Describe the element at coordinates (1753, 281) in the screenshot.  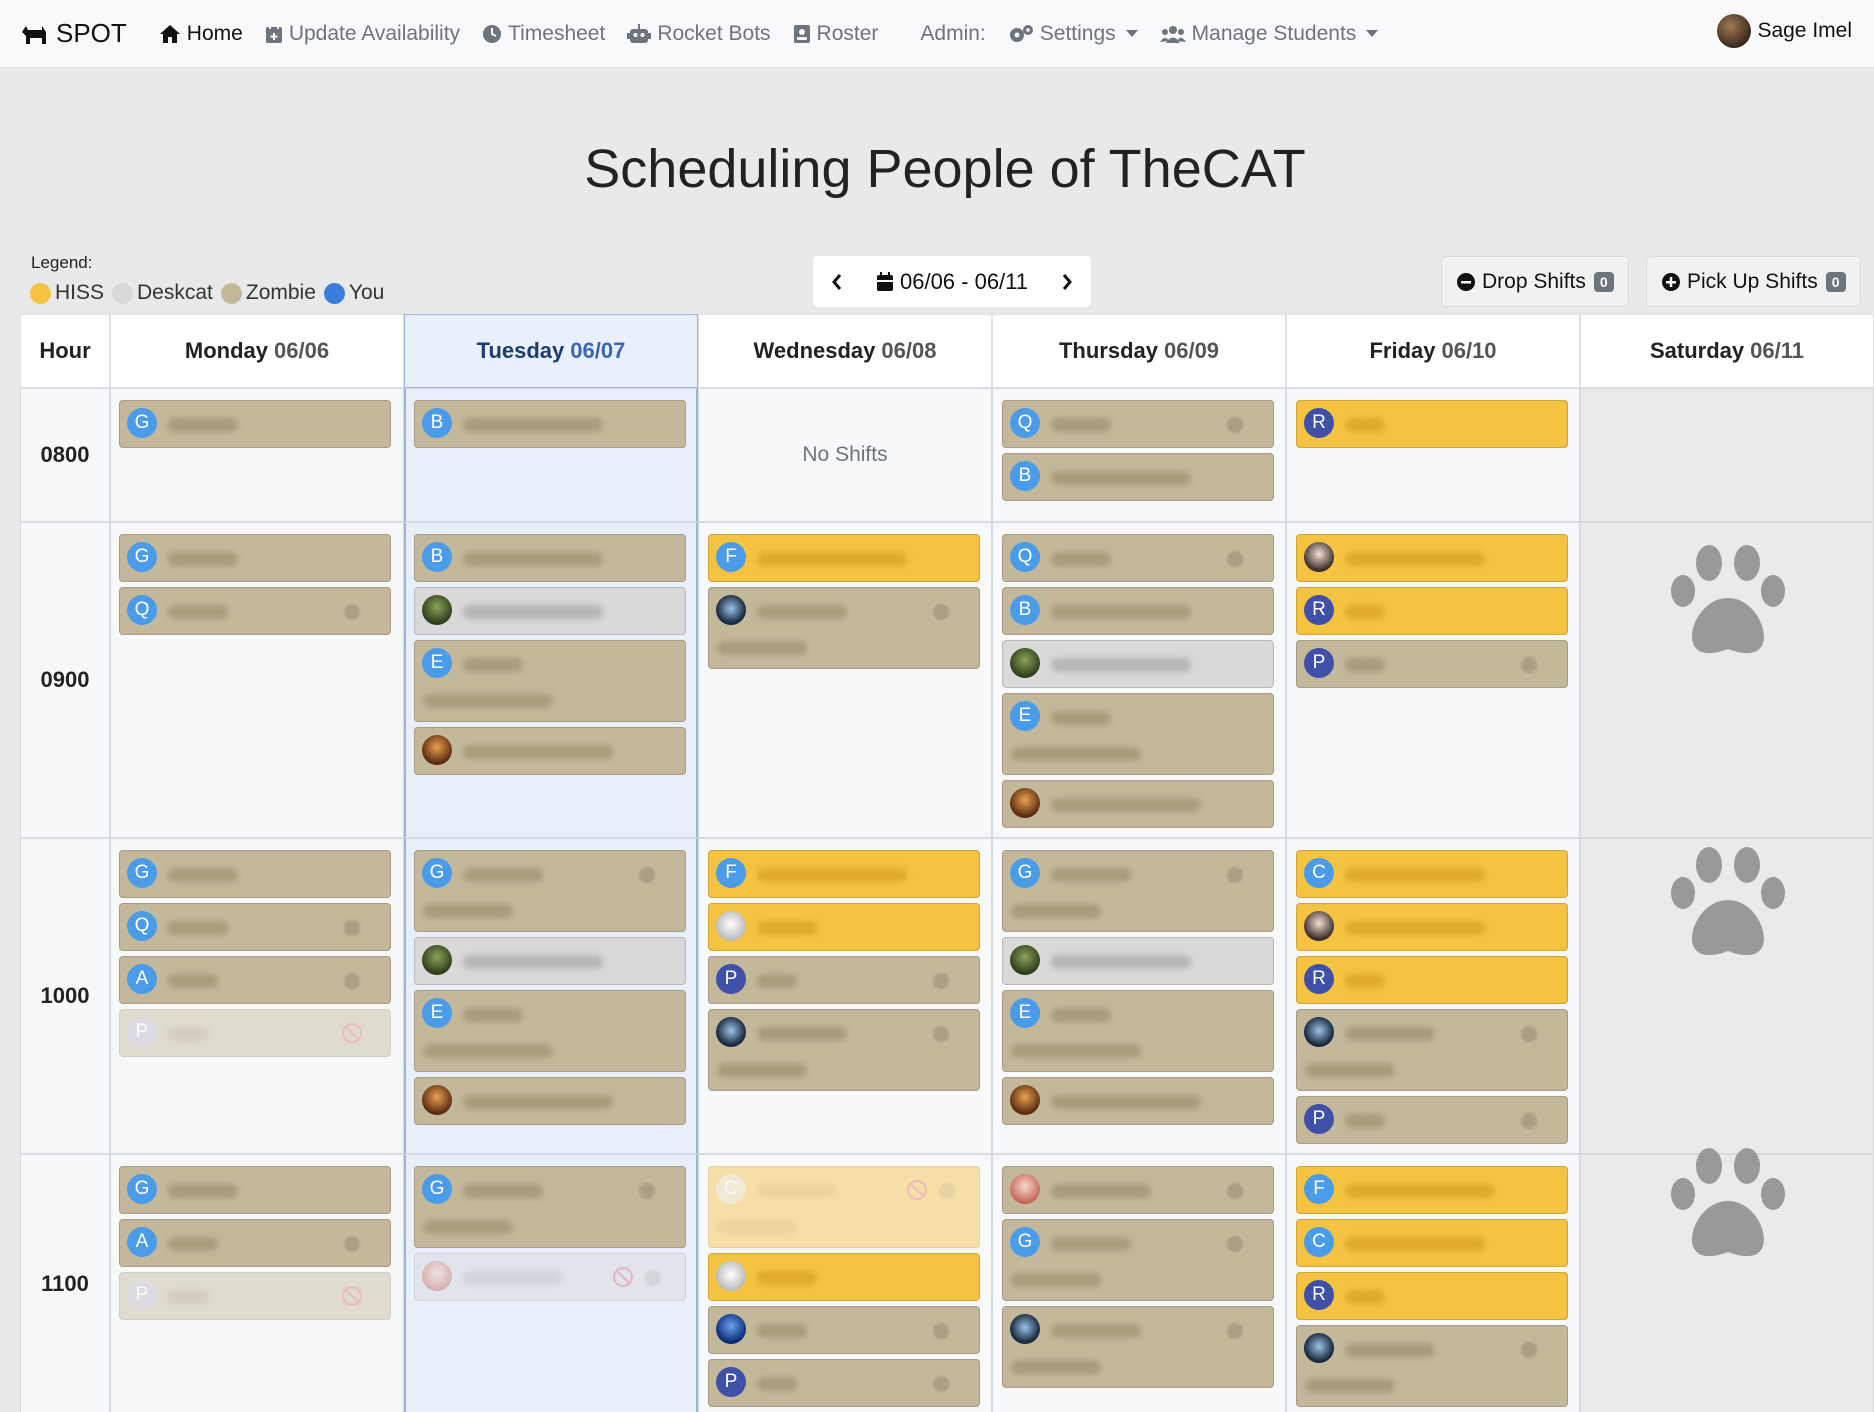
I see `pick-up-shifts-button: Pick Up Shifts 0` at that location.